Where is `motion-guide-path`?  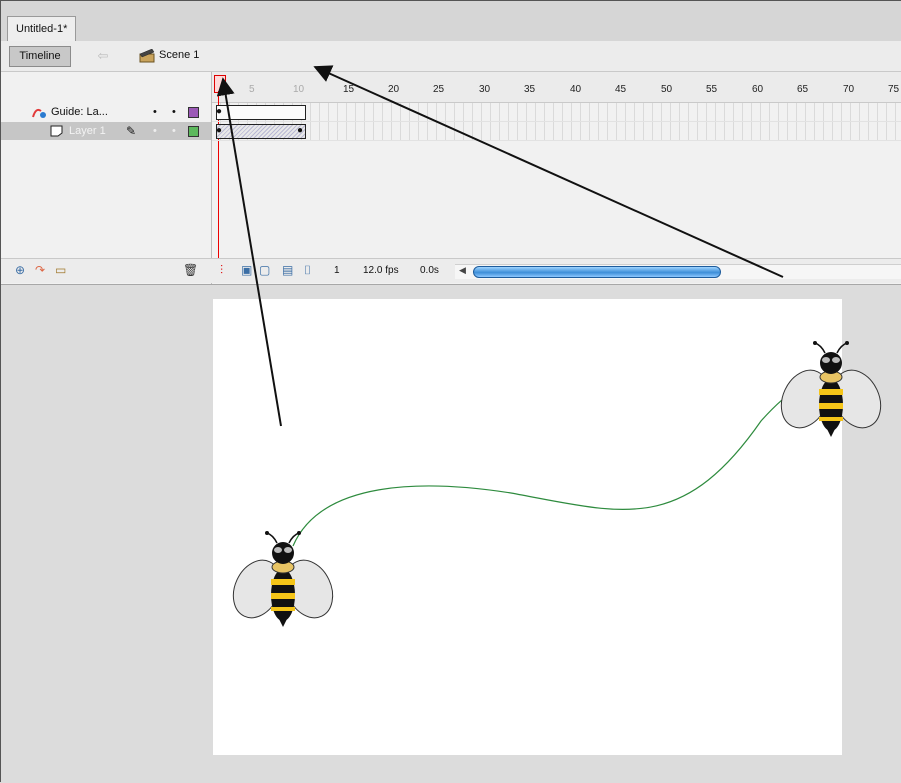 motion-guide-path is located at coordinates (567, 462).